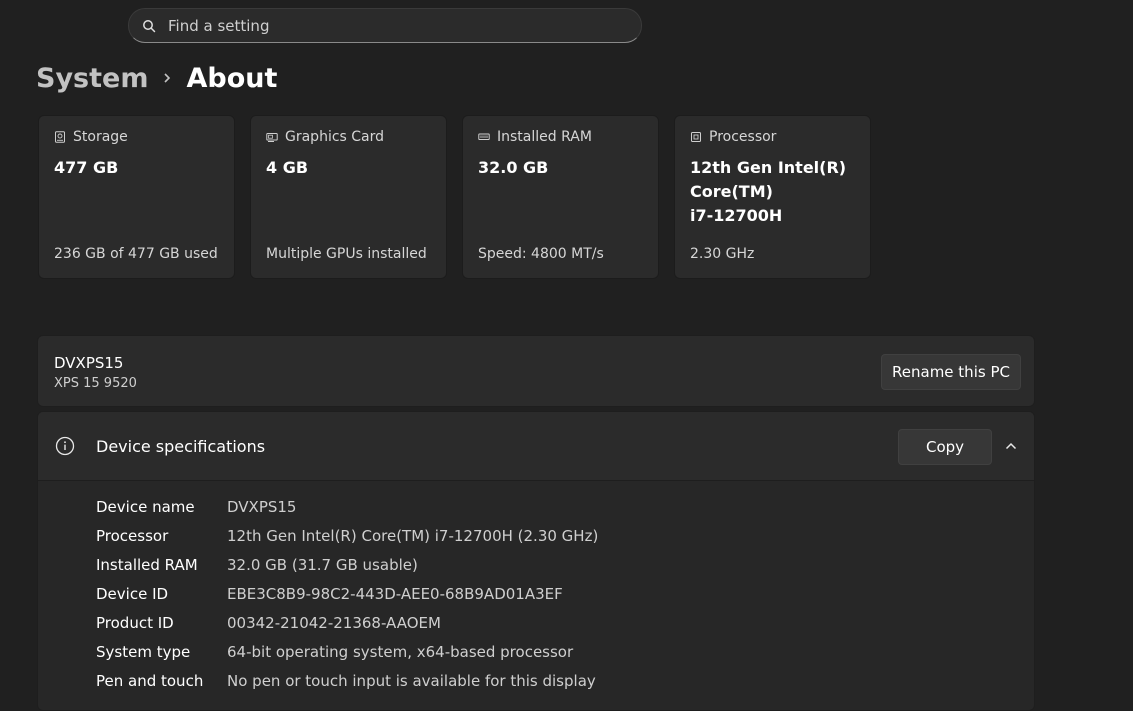 The width and height of the screenshot is (1133, 711). I want to click on chevron-right-icon, so click(167, 78).